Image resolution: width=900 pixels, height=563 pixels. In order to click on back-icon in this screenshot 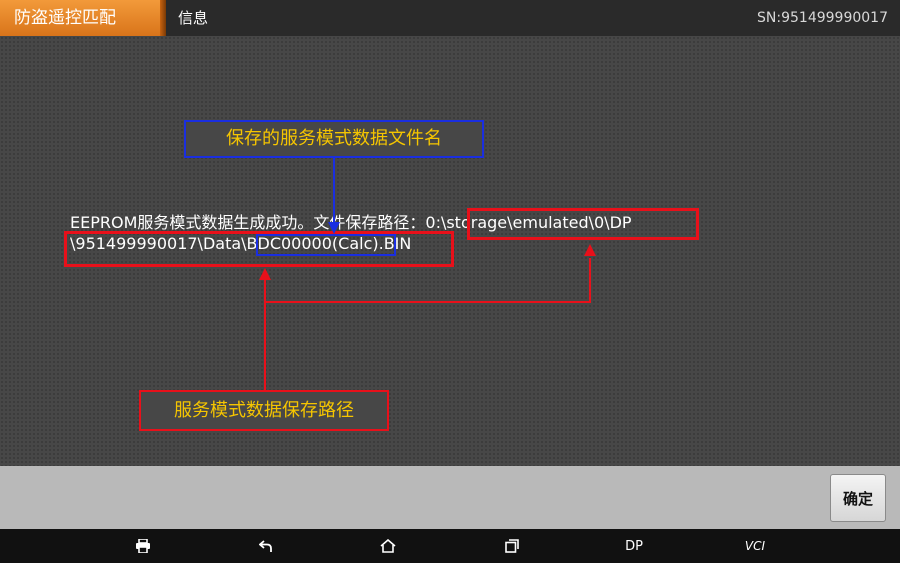, I will do `click(265, 546)`.